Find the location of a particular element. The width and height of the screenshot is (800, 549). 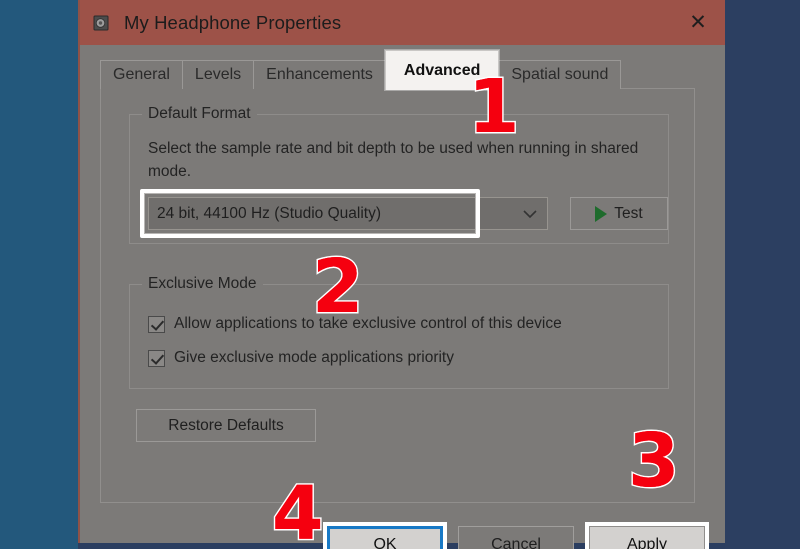

group-exclusive-mode-title: Exclusive Mode is located at coordinates (202, 284).